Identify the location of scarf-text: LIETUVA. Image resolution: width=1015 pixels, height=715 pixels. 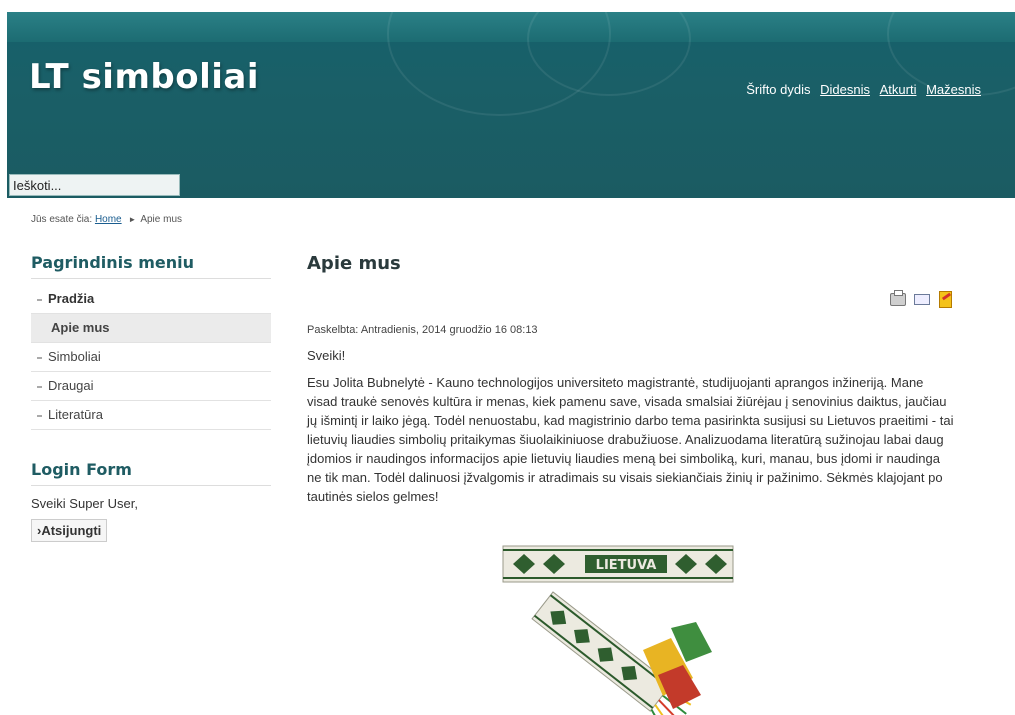
(626, 565).